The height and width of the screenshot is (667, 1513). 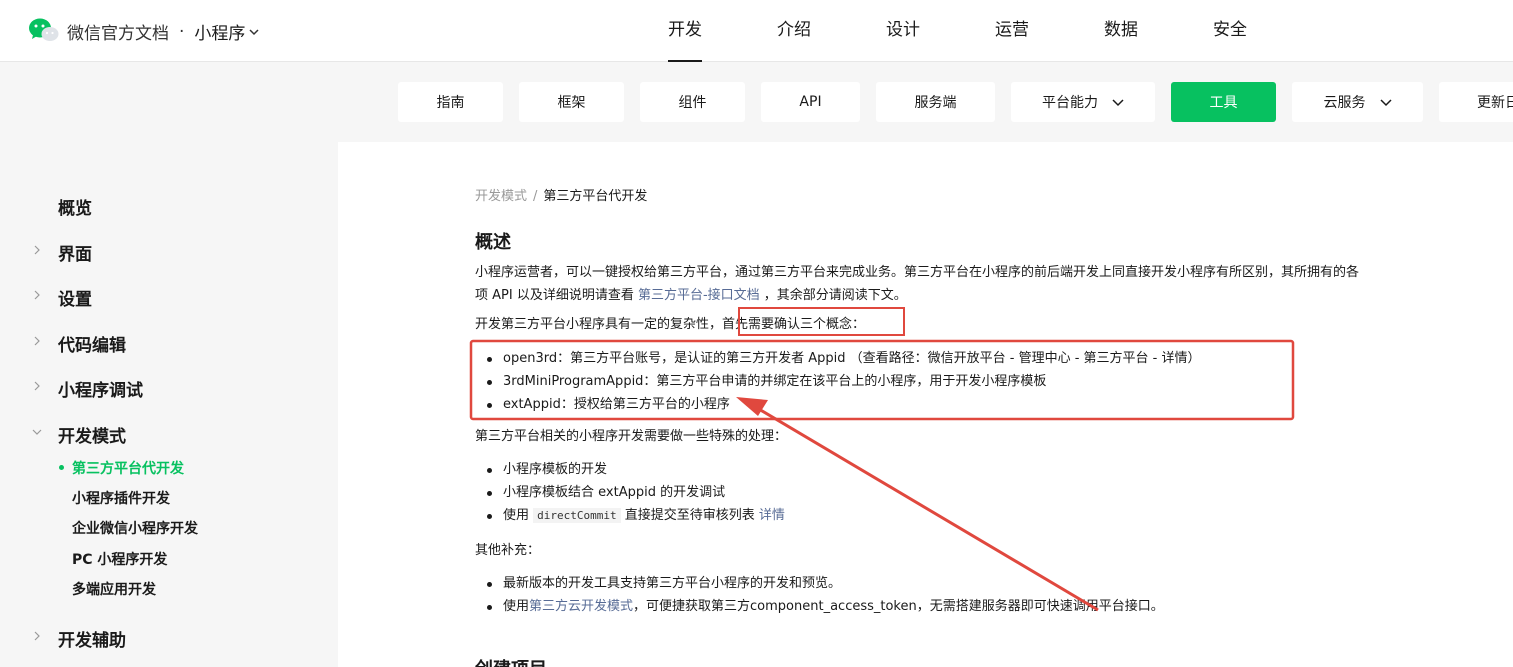 I want to click on direct-commit-code: directCommit, so click(x=577, y=515).